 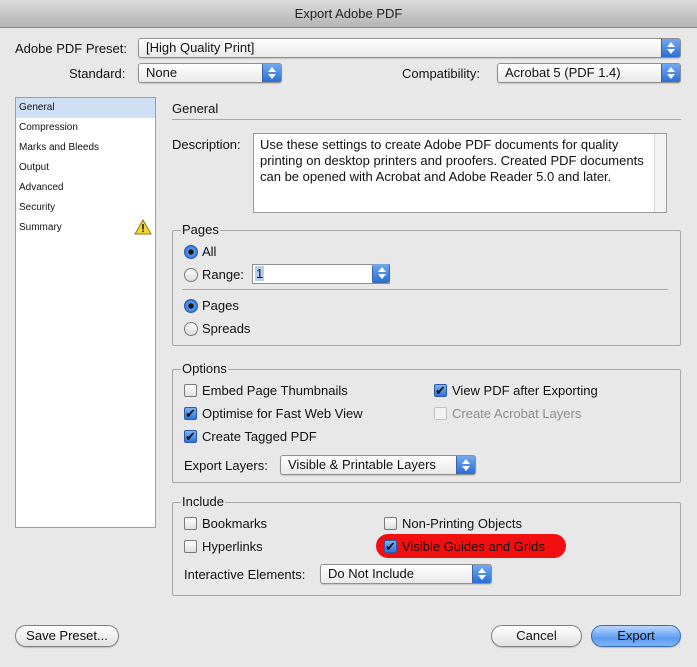 What do you see at coordinates (426, 119) in the screenshot?
I see `panel-divider` at bounding box center [426, 119].